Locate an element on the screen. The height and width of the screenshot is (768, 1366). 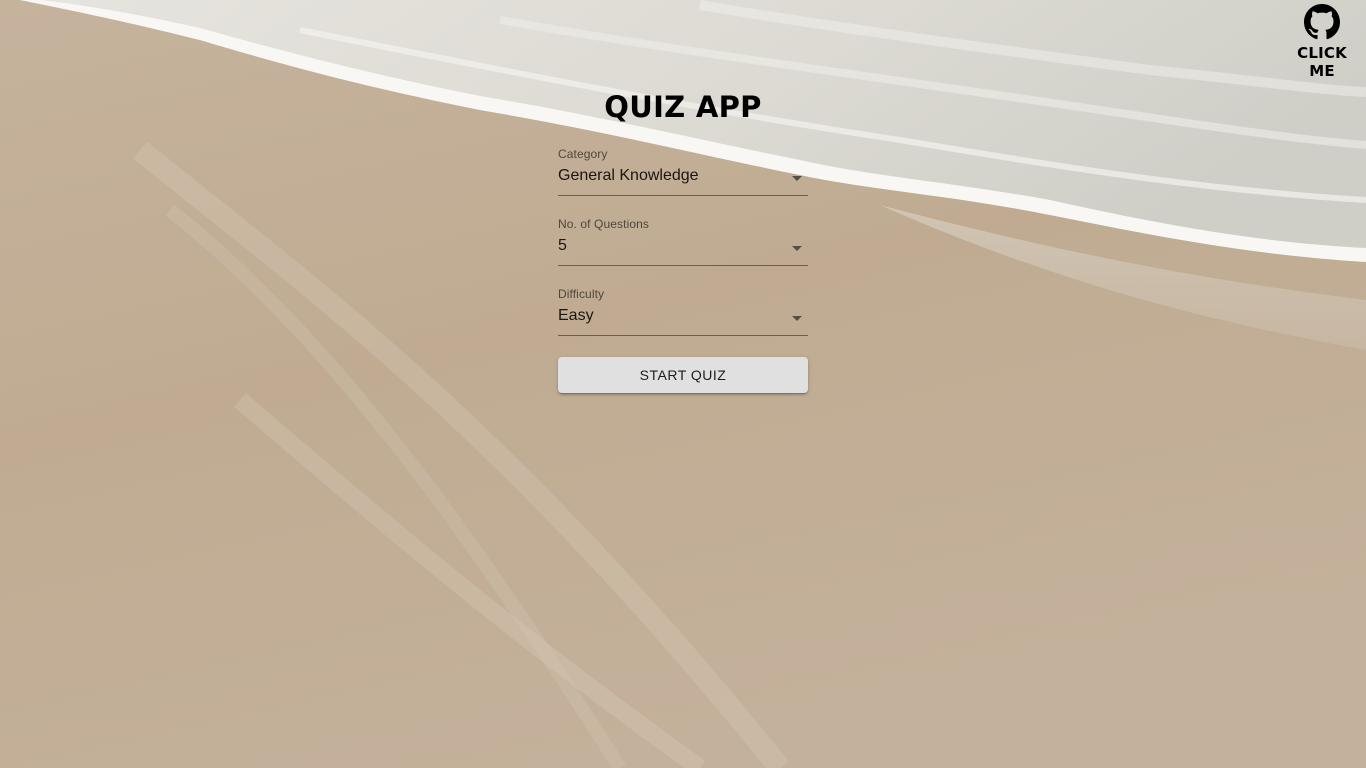
difficulty-select: Difficulty Easy is located at coordinates (683, 311).